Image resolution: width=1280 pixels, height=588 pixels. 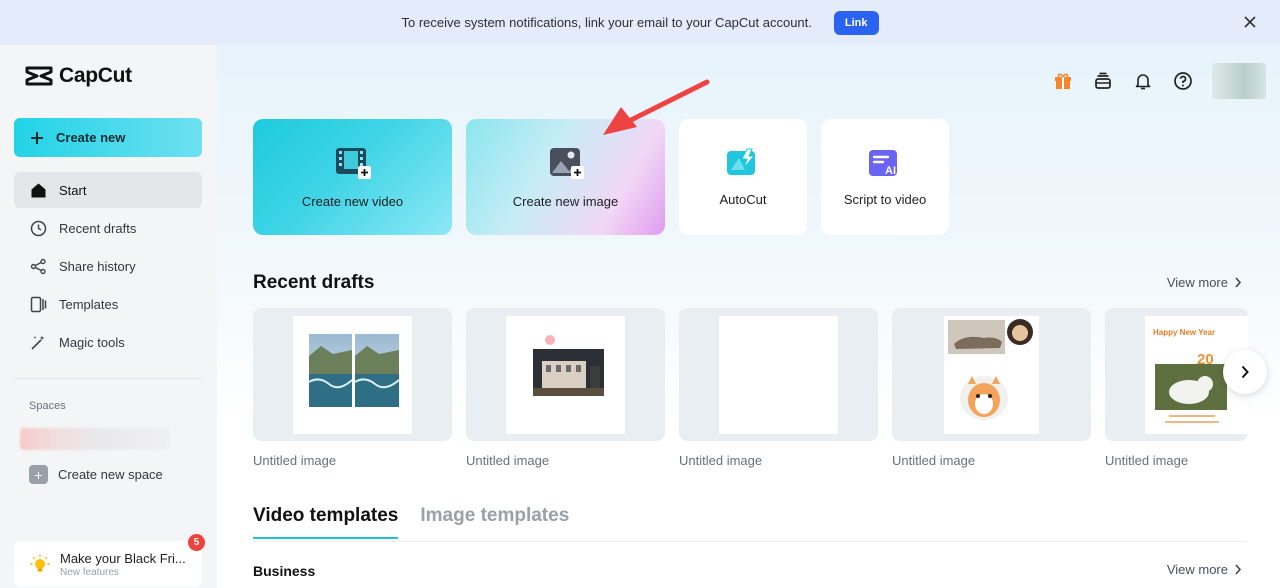 What do you see at coordinates (38, 474) in the screenshot?
I see `plus-icon: +` at bounding box center [38, 474].